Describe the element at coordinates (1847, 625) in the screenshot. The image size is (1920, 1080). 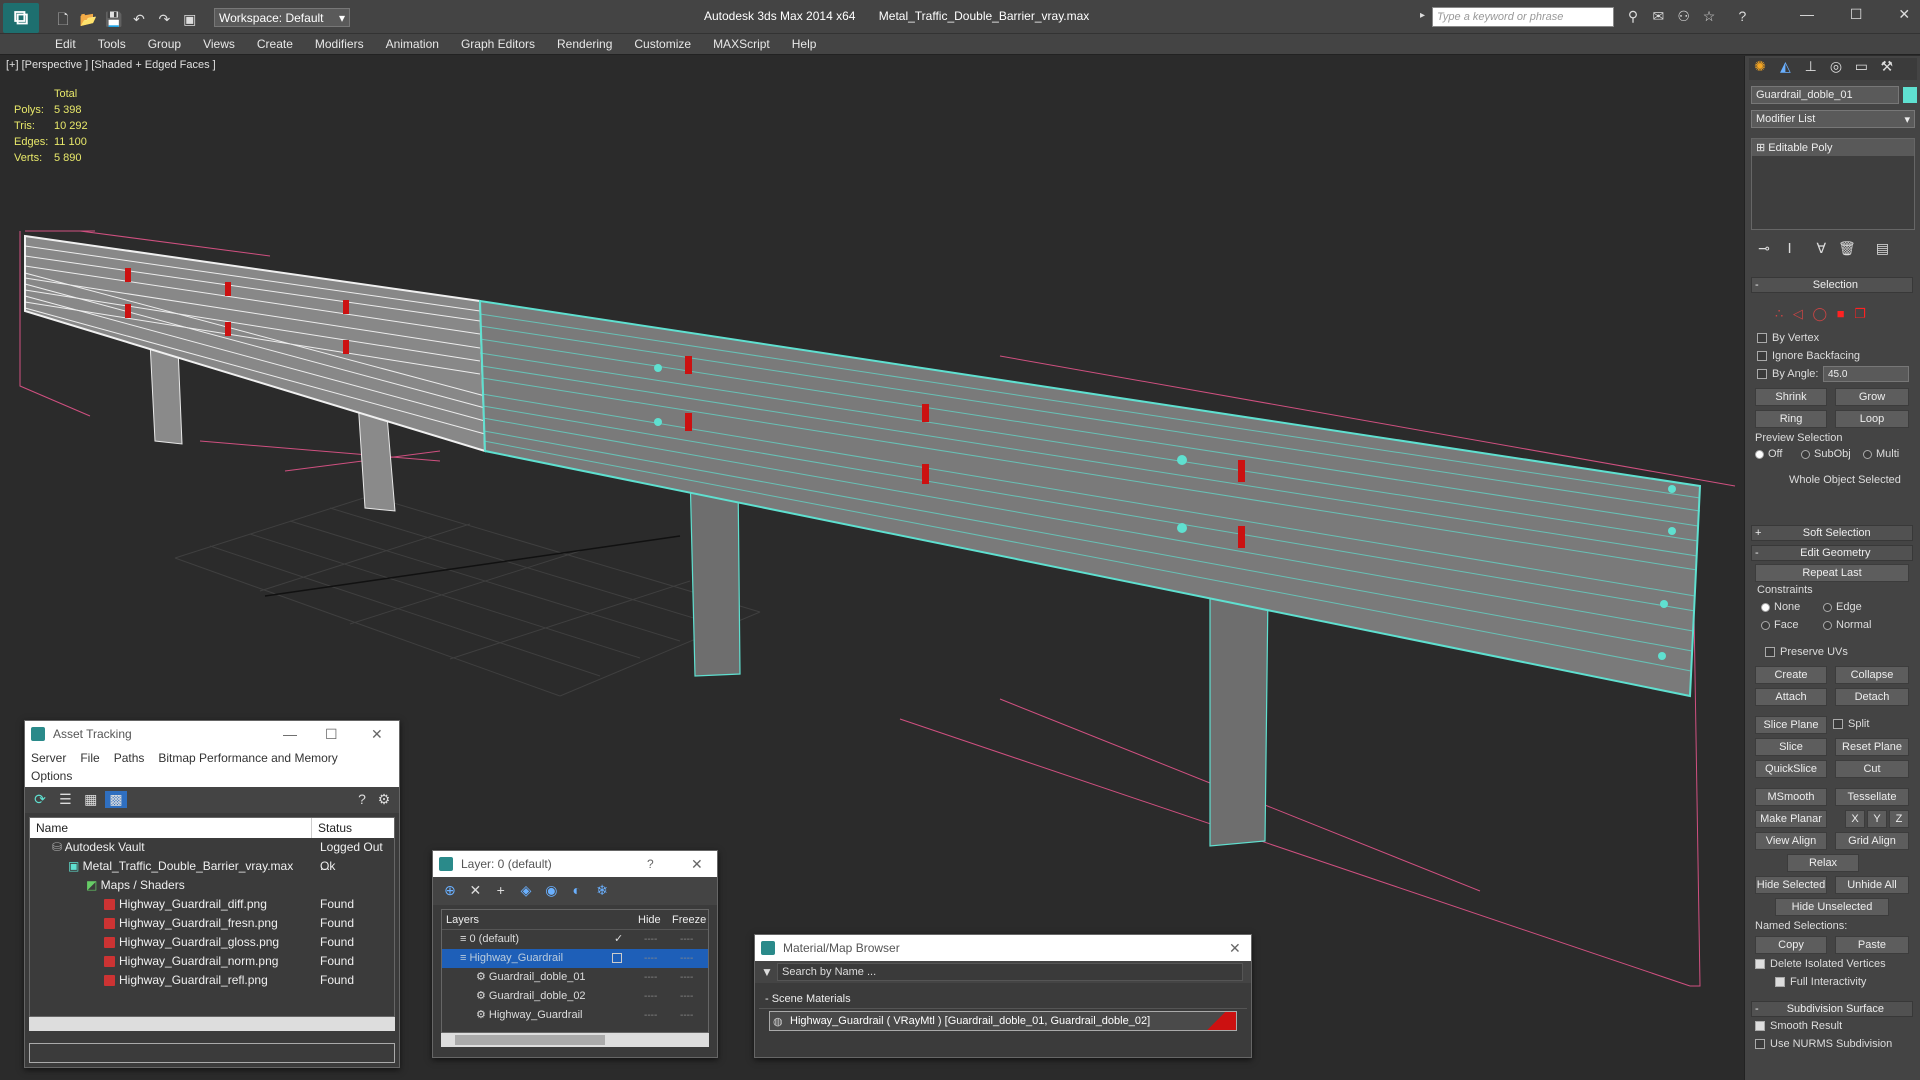
I see `constraint-normal-radio: Normal` at that location.